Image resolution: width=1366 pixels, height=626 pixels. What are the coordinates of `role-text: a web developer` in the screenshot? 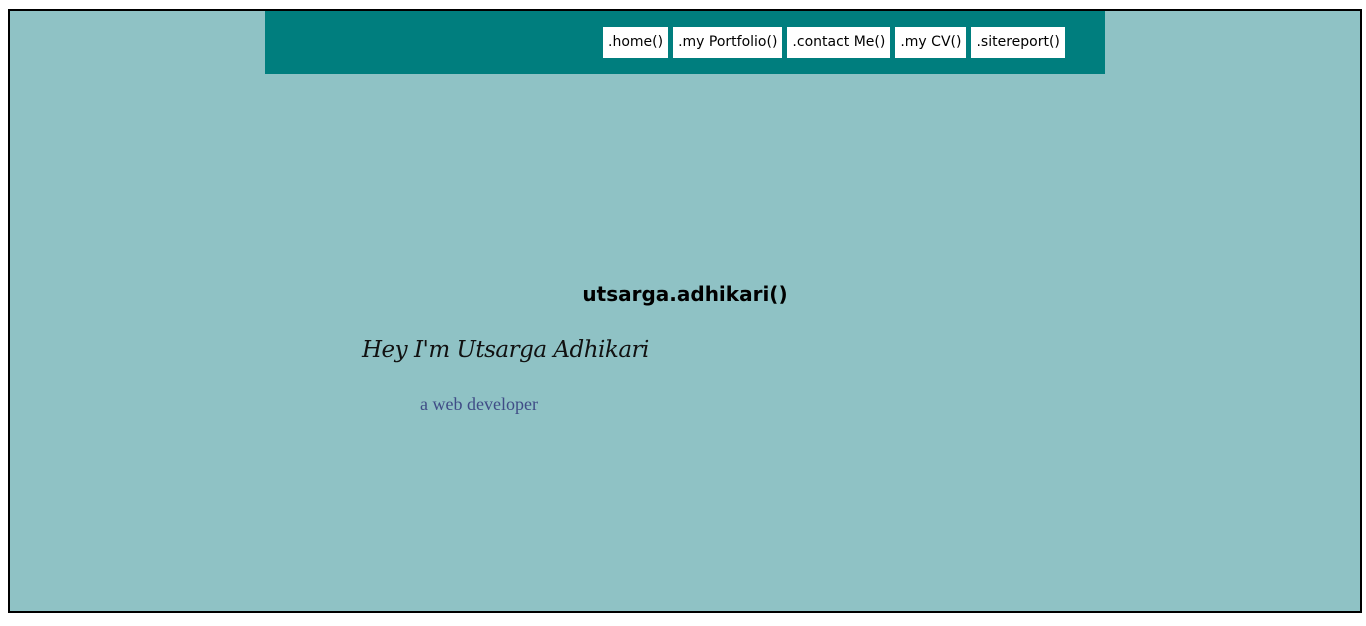 It's located at (479, 404).